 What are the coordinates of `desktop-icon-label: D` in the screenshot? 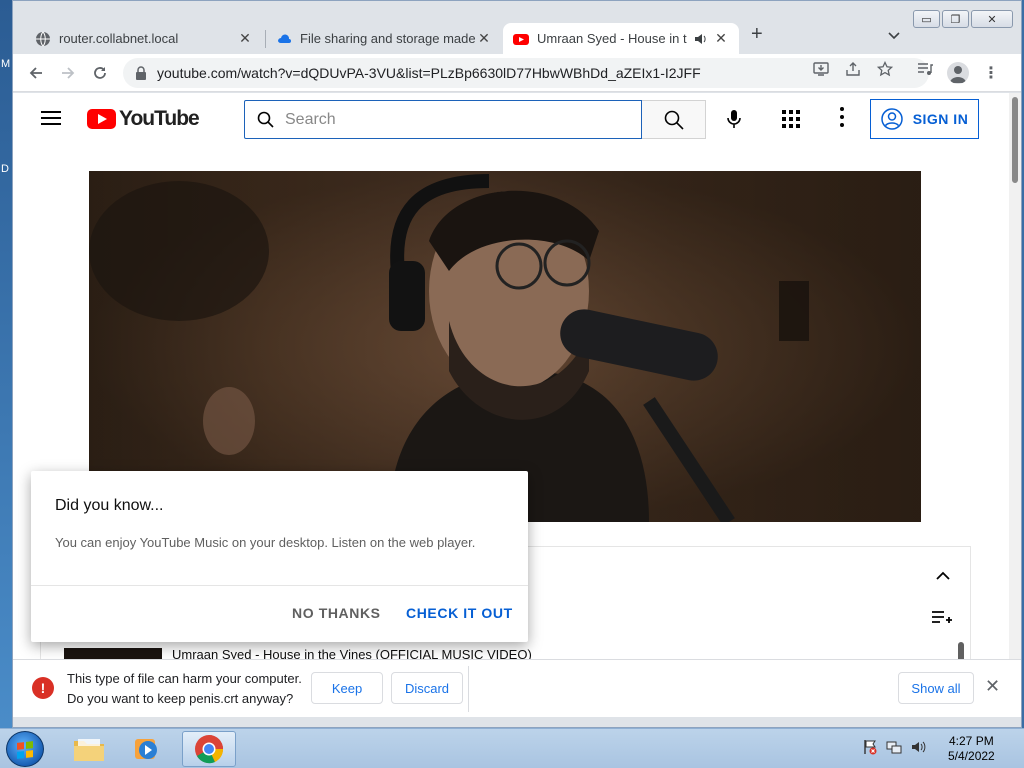 It's located at (5, 169).